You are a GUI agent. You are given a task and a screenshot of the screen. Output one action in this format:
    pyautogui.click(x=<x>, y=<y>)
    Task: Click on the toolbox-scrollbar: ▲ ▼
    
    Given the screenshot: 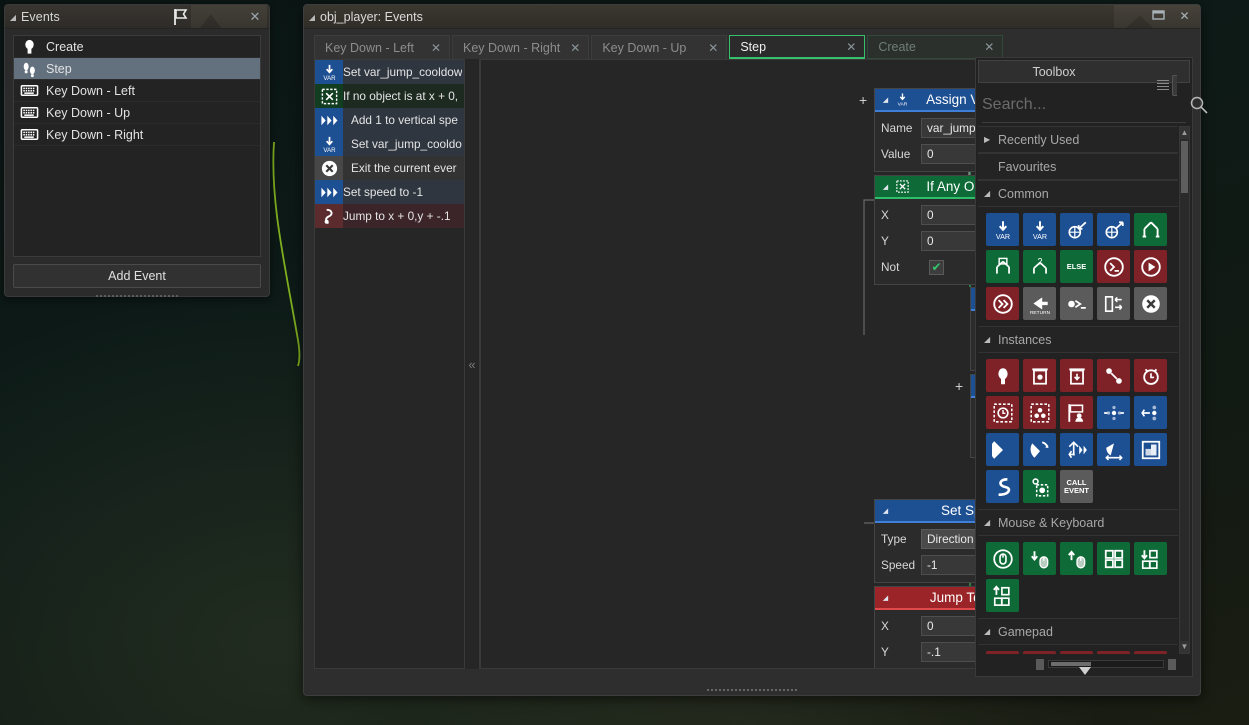 What is the action you would take?
    pyautogui.click(x=1184, y=390)
    